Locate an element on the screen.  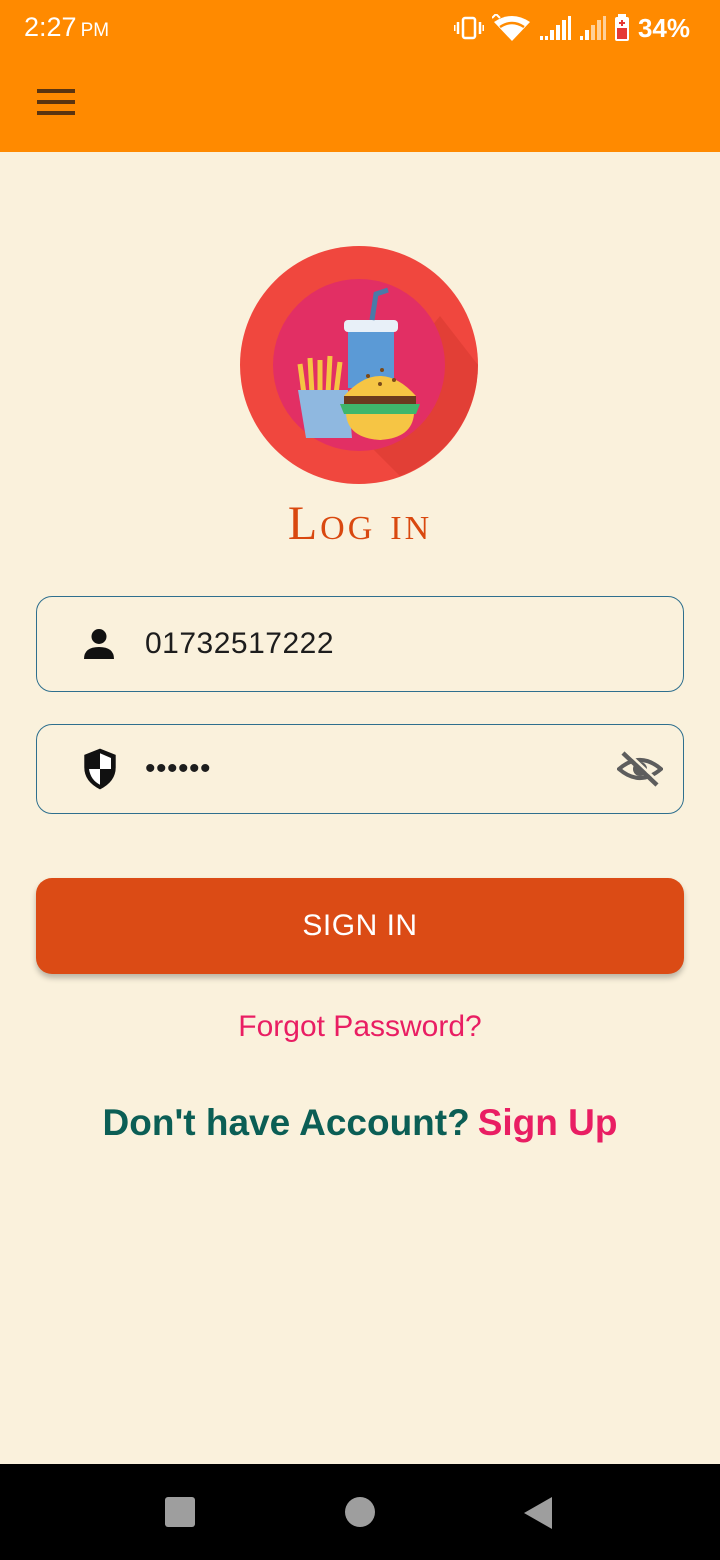
no-account-text: Don't have Account? is located at coordinates (286, 1122).